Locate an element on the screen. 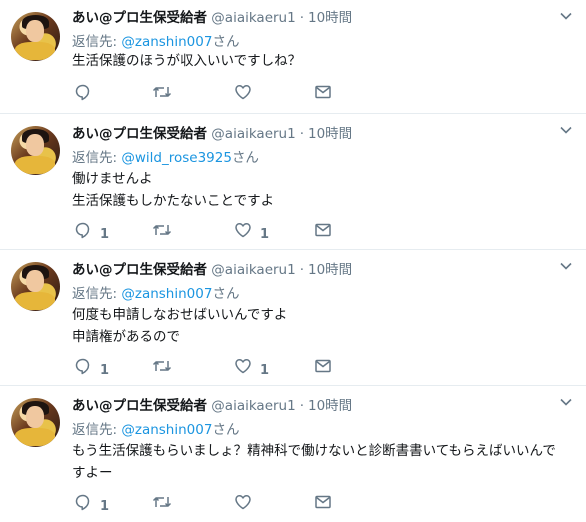 The image size is (586, 522). reply-to-line: 返信先: @wild_rose3925さん is located at coordinates (165, 156).